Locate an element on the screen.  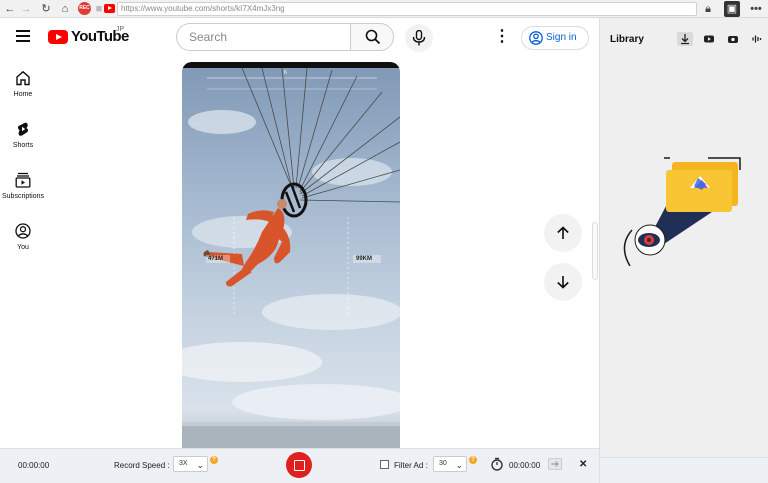
rec-badge: REC is located at coordinates (84, 8).